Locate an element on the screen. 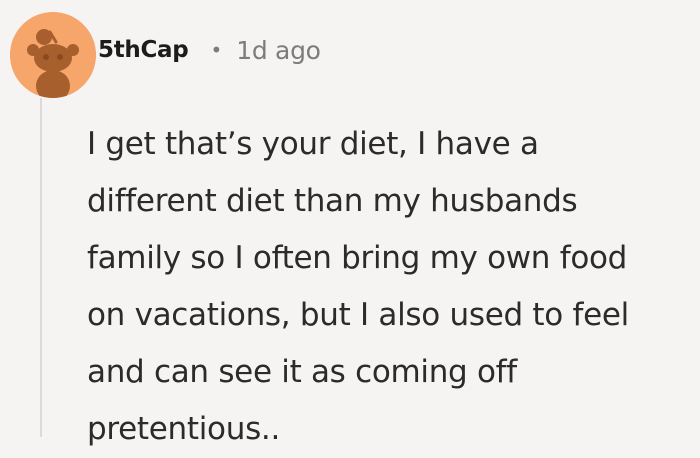 The height and width of the screenshot is (458, 700). comment-meta: 5thCap • 1d ago is located at coordinates (209, 50).